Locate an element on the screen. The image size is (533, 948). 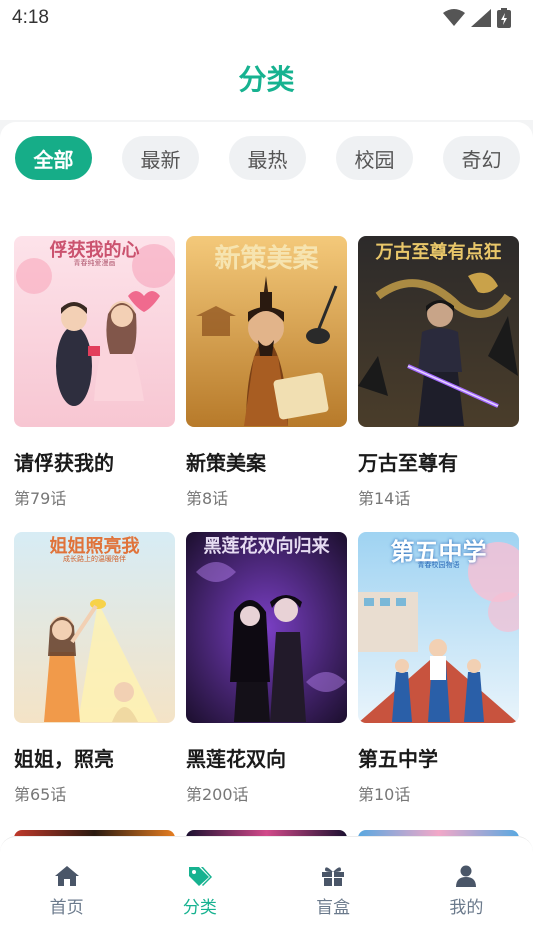
nav-home: 首页 is located at coordinates (67, 891).